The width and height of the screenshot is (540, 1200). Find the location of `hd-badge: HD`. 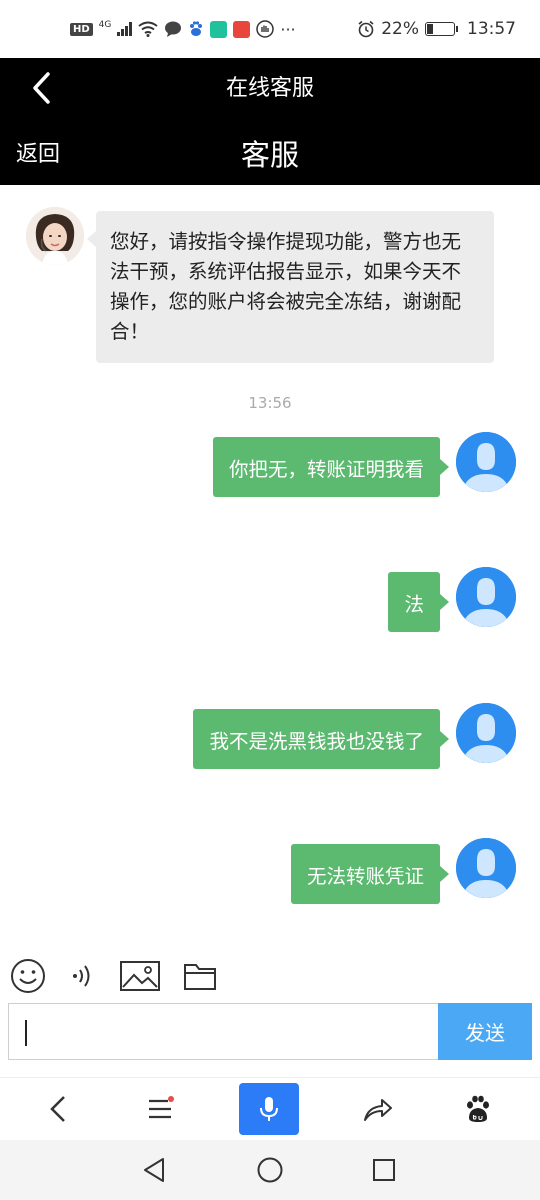

hd-badge: HD is located at coordinates (81, 29).